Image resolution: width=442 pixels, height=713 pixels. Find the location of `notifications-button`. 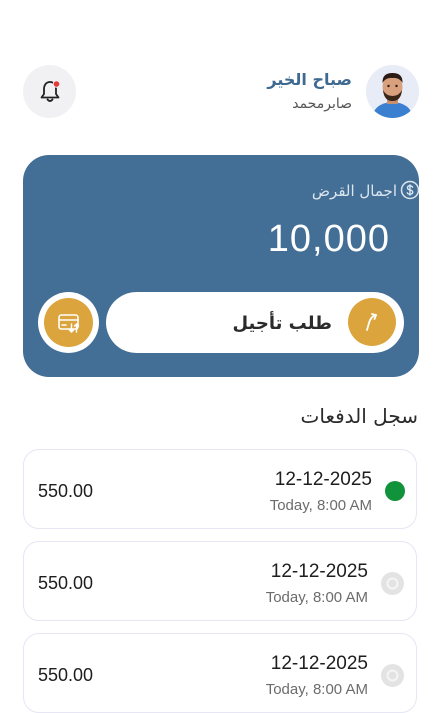

notifications-button is located at coordinates (49, 91).